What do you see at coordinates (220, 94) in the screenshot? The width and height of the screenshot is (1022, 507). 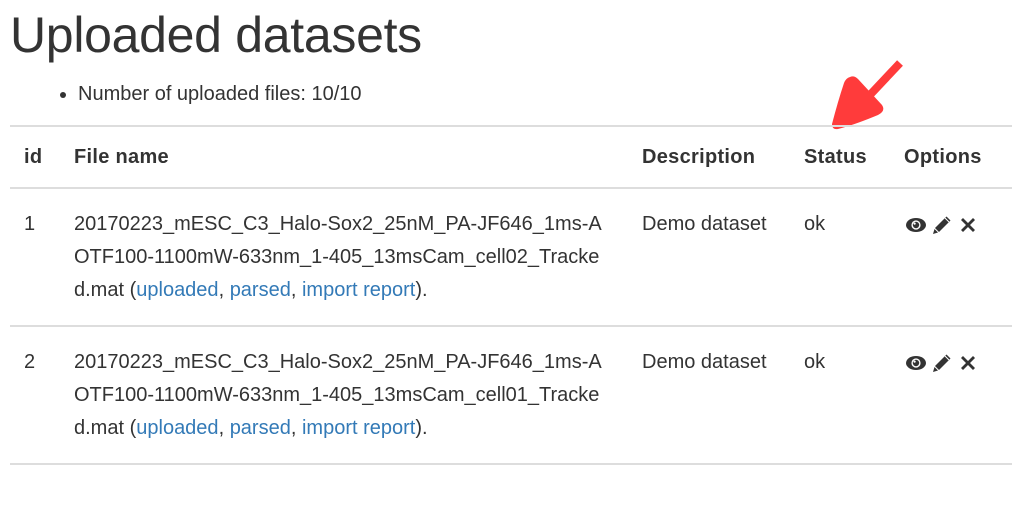 I see `uploaded-files-count: Number of uploaded files: 10/10` at bounding box center [220, 94].